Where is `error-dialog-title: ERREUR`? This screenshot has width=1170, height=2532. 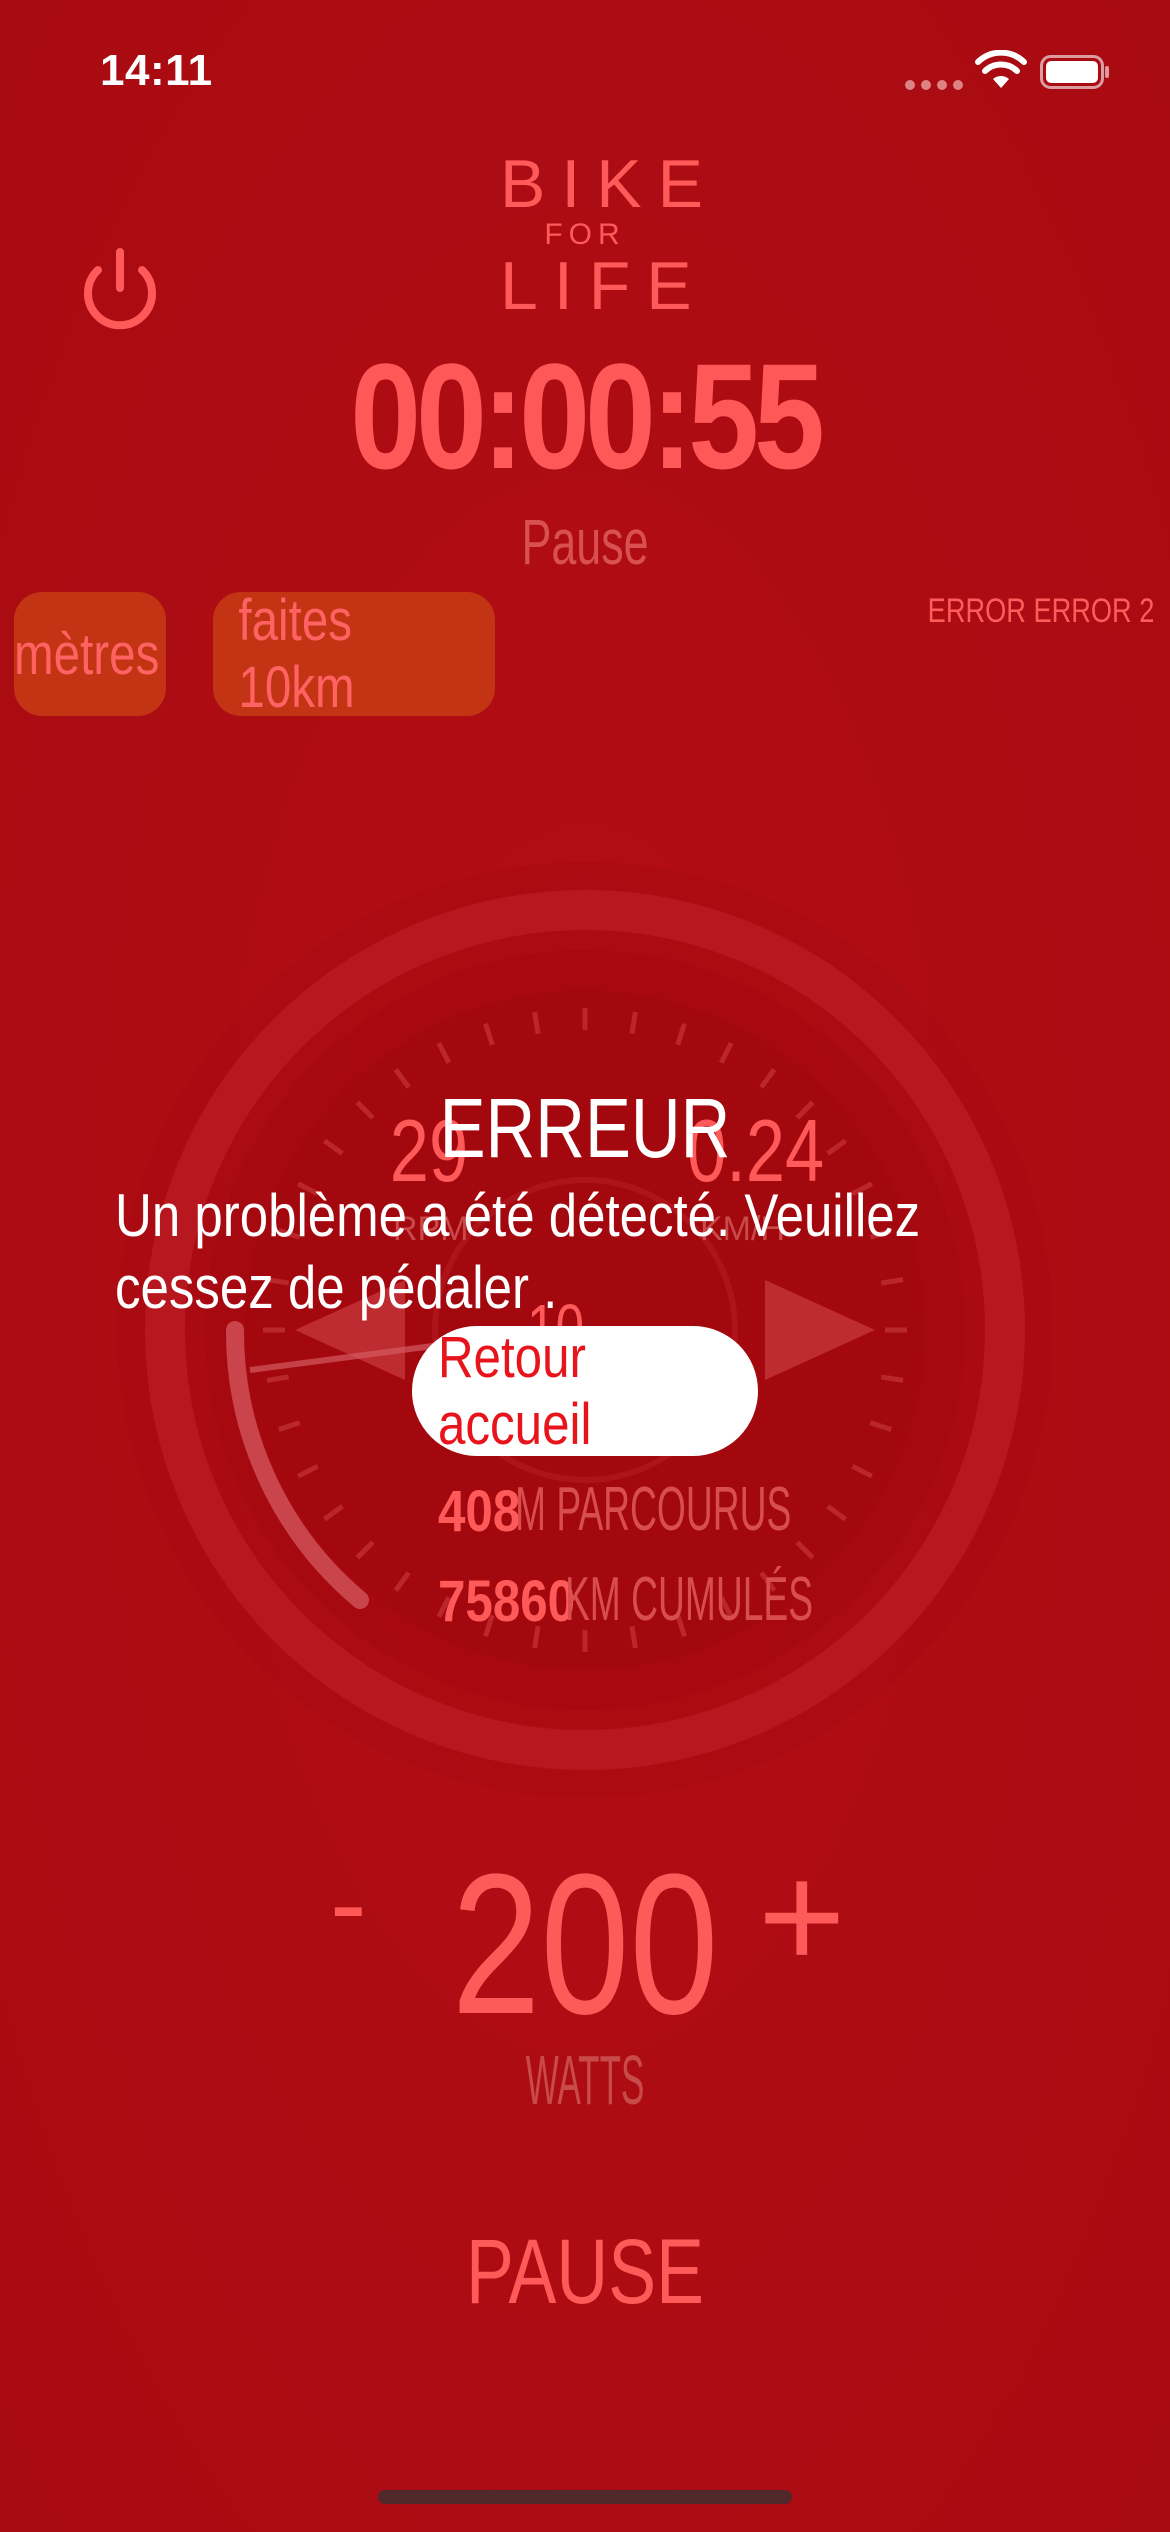 error-dialog-title: ERREUR is located at coordinates (585, 1128).